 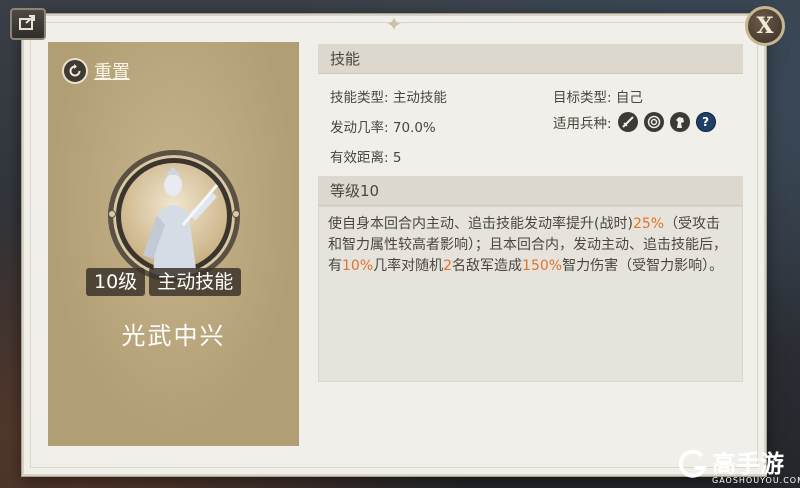 I want to click on reset-button: 重置, so click(x=96, y=71).